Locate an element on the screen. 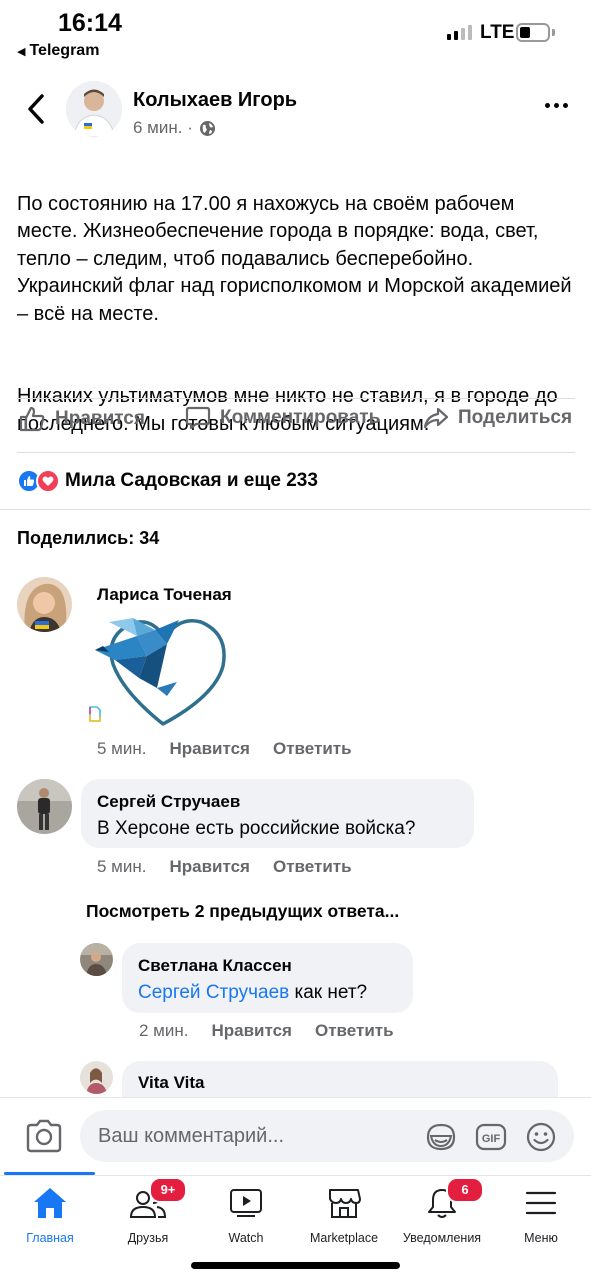  emoji-icon is located at coordinates (541, 1137).